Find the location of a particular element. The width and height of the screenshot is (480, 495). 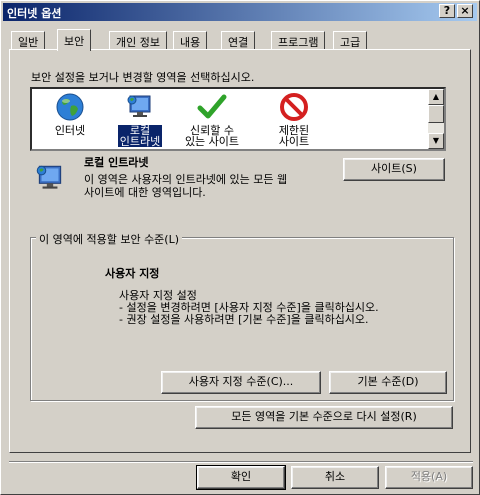

globe-icon is located at coordinates (70, 107).